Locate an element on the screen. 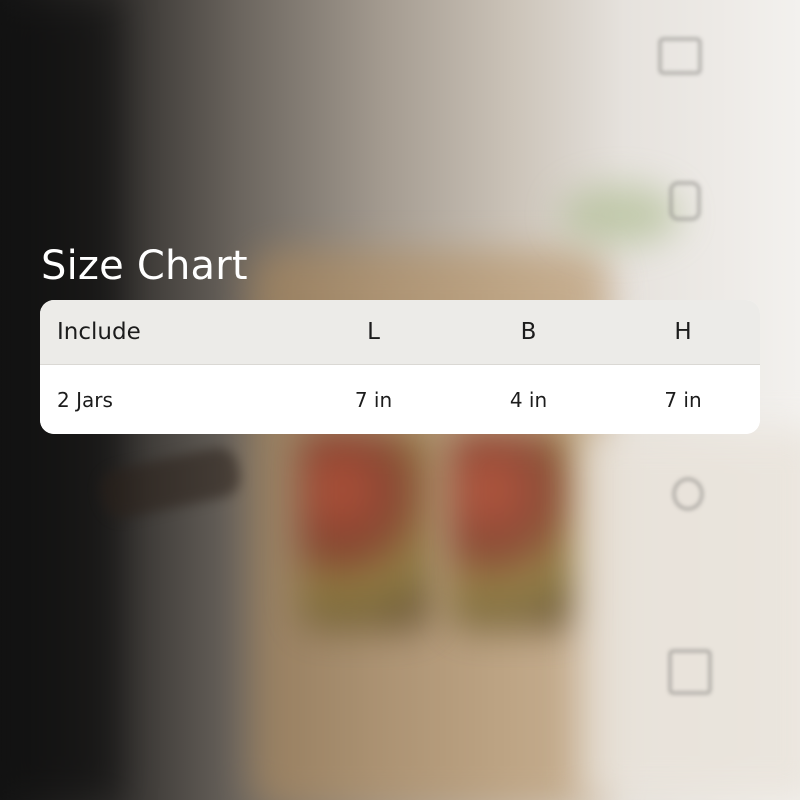 The width and height of the screenshot is (800, 800). table-row: 2 Jars 7 in 4 in 7 in is located at coordinates (400, 399).